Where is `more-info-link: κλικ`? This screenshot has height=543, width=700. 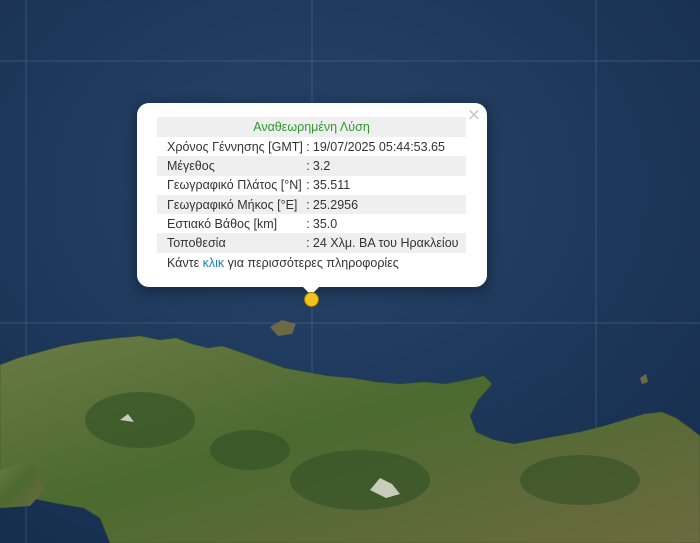
more-info-link: κλικ is located at coordinates (214, 263).